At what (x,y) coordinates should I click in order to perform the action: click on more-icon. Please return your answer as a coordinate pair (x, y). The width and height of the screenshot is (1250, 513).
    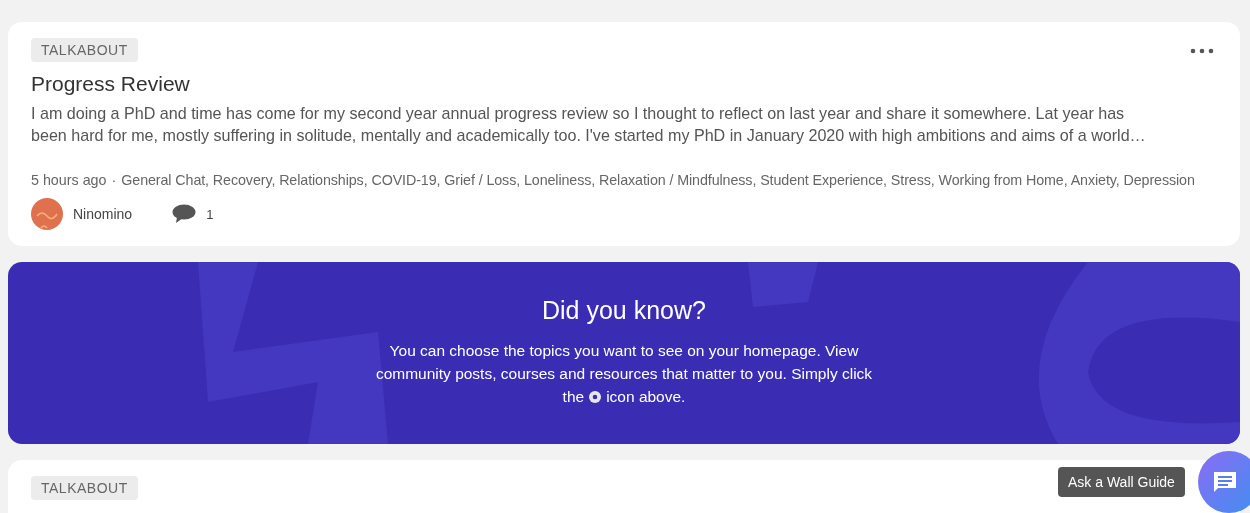
    Looking at the image, I should click on (1202, 51).